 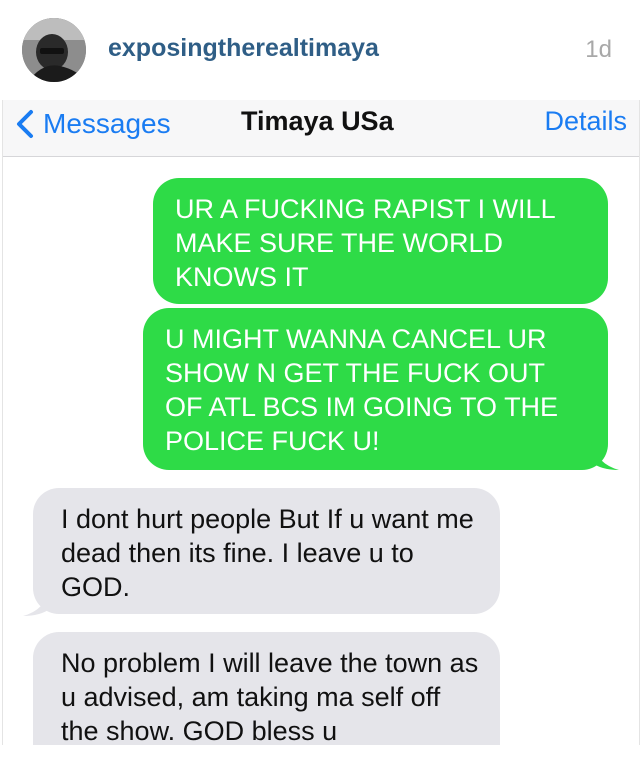 I want to click on back-label: Messages, so click(x=107, y=123).